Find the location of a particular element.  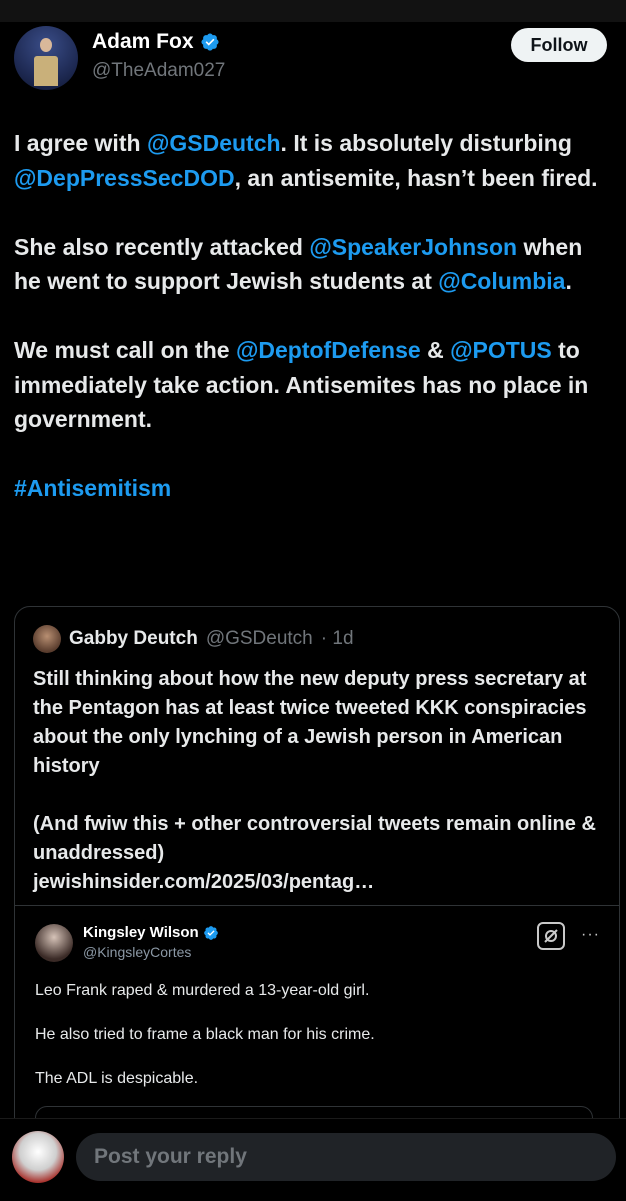

more-options-icon: ··· is located at coordinates (590, 934).